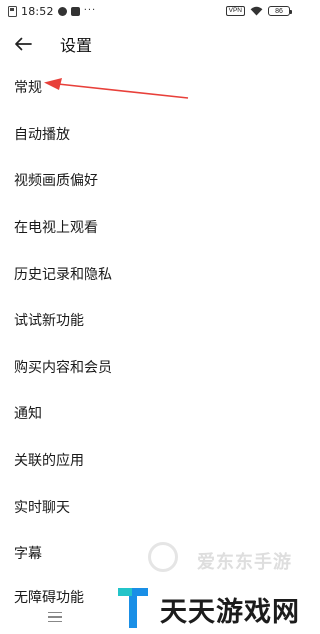 This screenshot has width=320, height=634. What do you see at coordinates (150, 44) in the screenshot?
I see `header: 设置` at bounding box center [150, 44].